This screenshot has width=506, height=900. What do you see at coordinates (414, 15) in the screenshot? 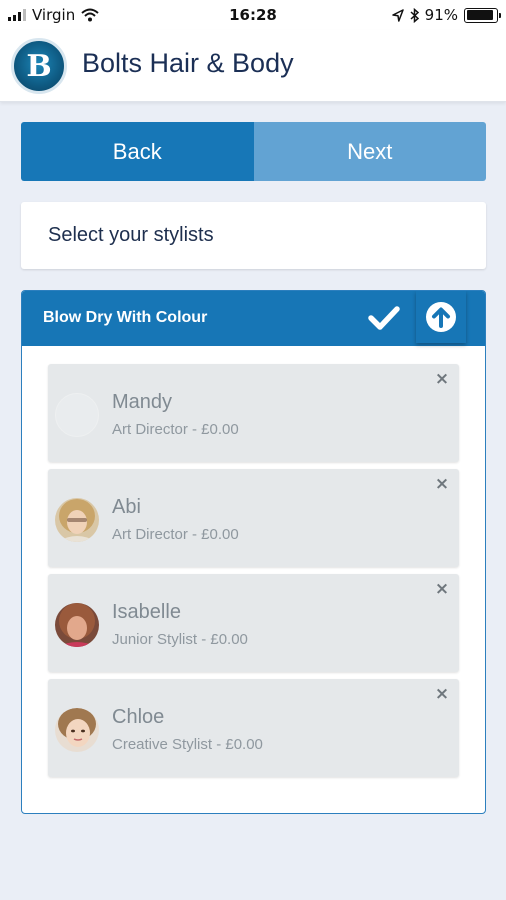
I see `bluetooth-icon` at bounding box center [414, 15].